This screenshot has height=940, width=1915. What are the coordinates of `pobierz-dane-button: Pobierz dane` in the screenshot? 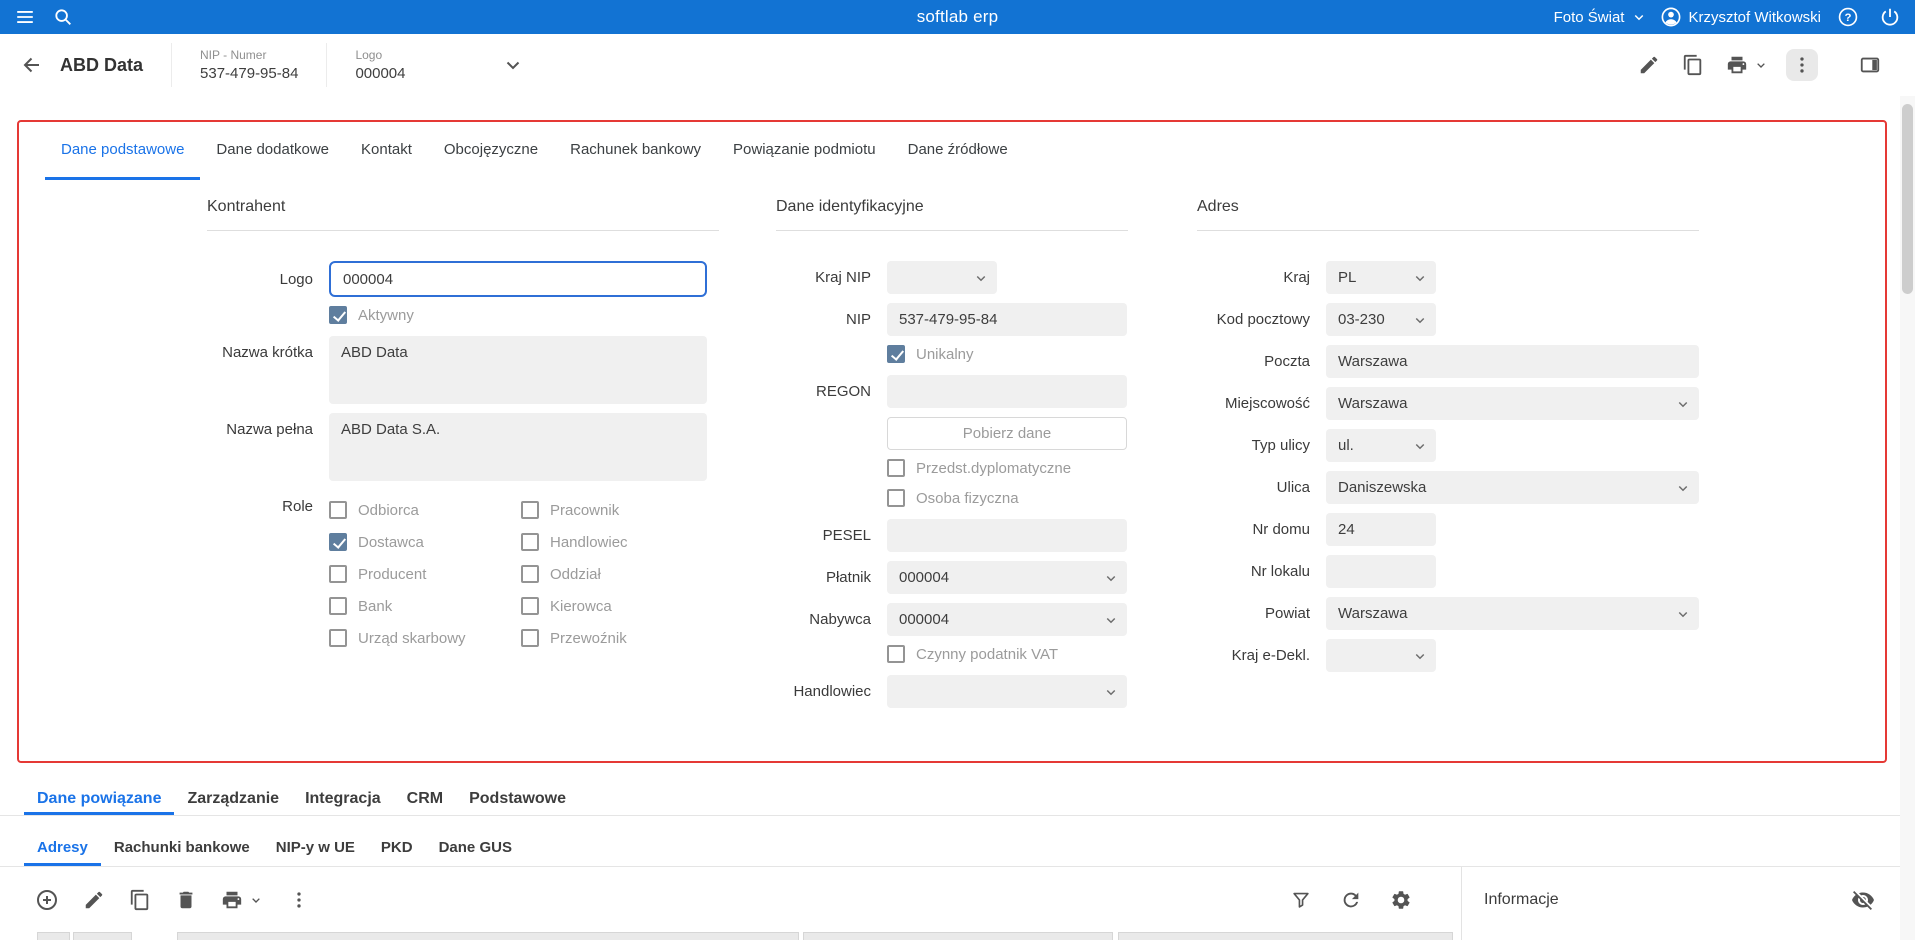 It's located at (1007, 433).